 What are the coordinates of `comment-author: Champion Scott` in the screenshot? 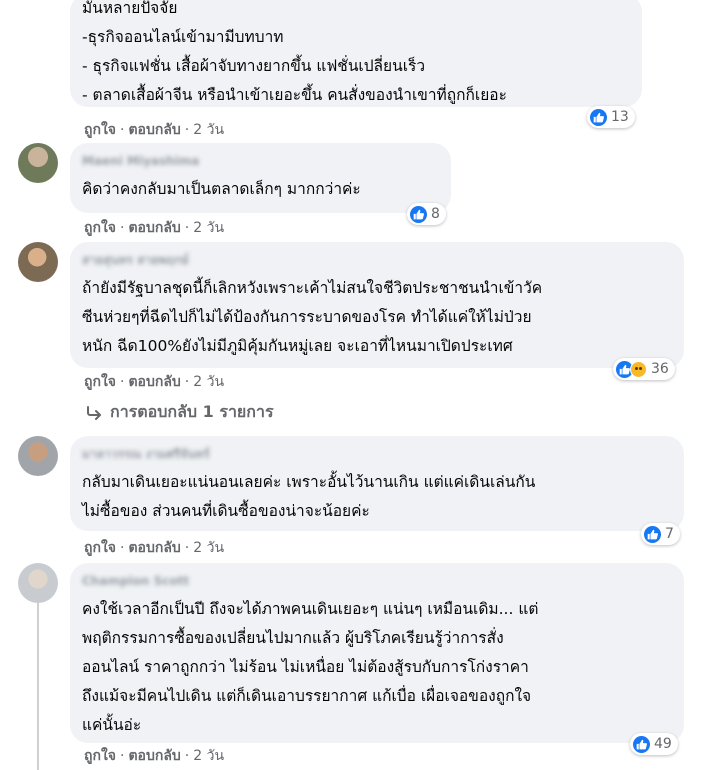 It's located at (376, 581).